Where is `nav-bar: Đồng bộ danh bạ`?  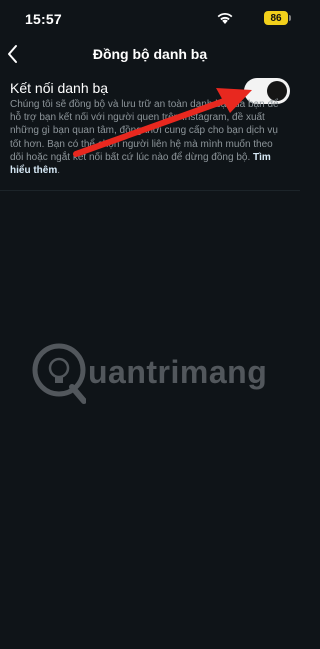 nav-bar: Đồng bộ danh bạ is located at coordinates (150, 54).